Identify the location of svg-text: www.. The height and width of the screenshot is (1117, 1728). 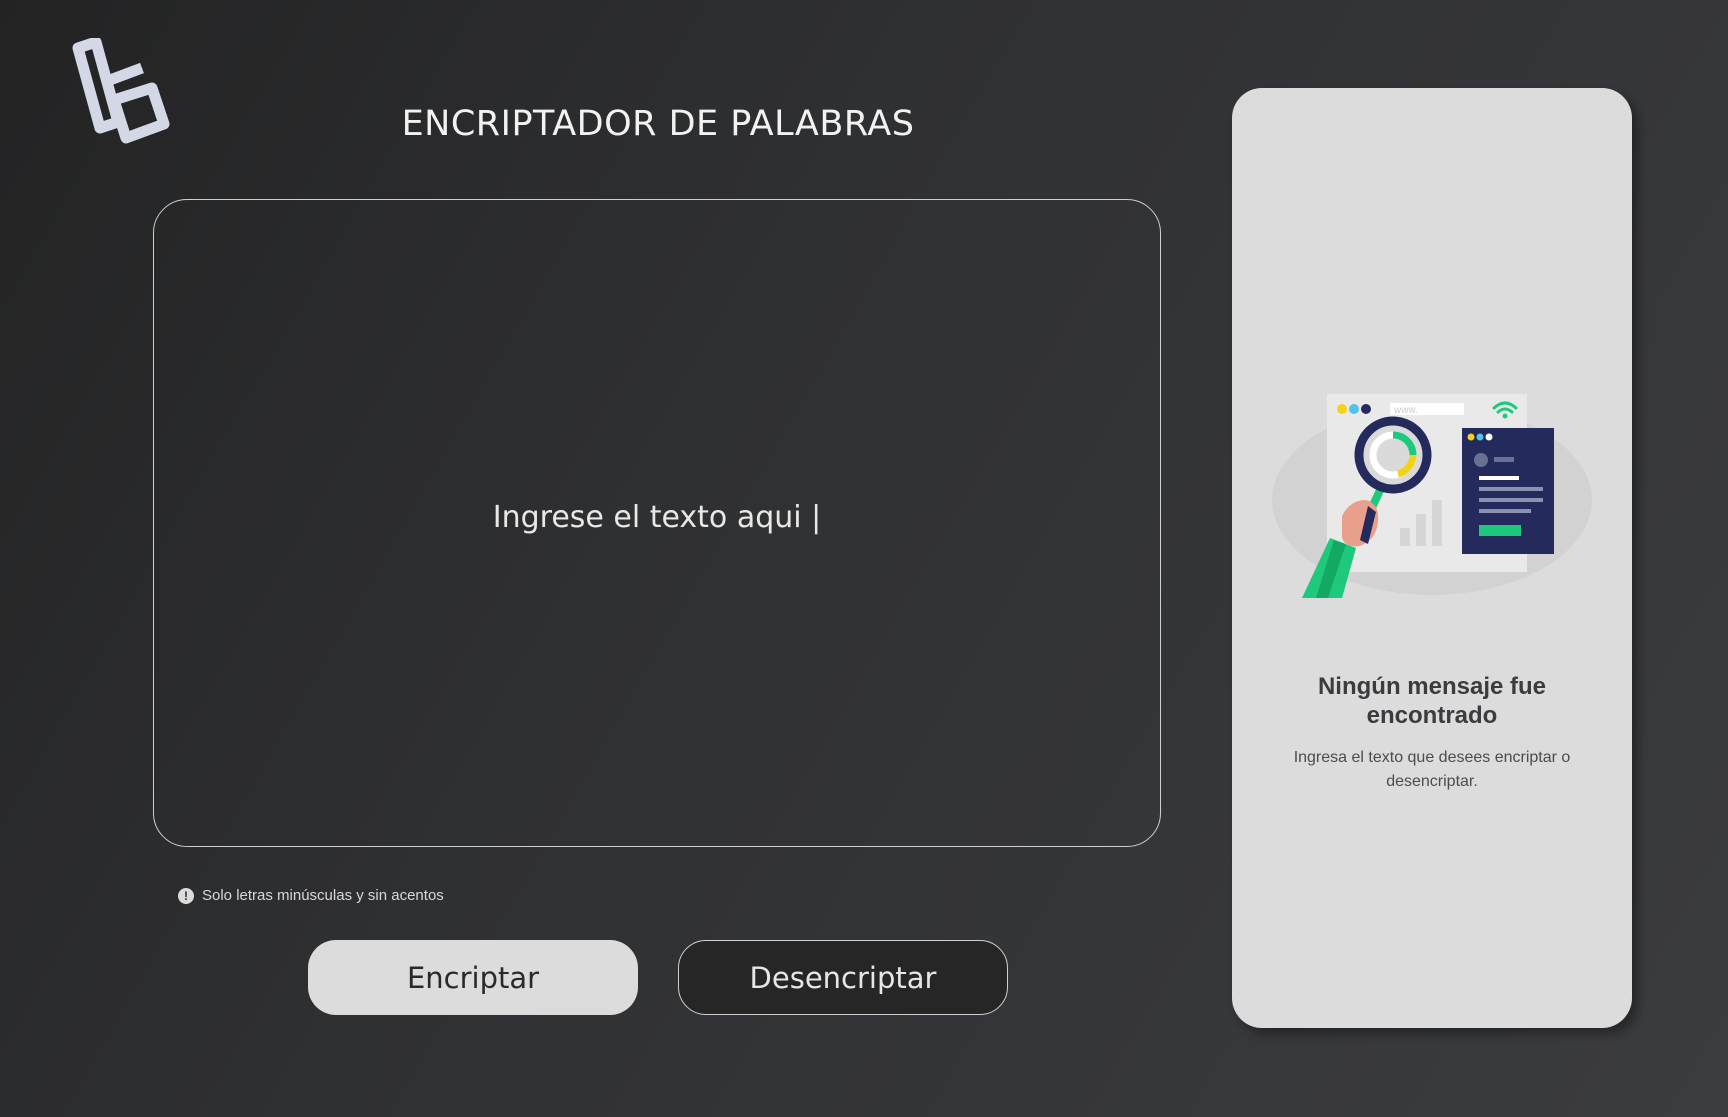
(1405, 410).